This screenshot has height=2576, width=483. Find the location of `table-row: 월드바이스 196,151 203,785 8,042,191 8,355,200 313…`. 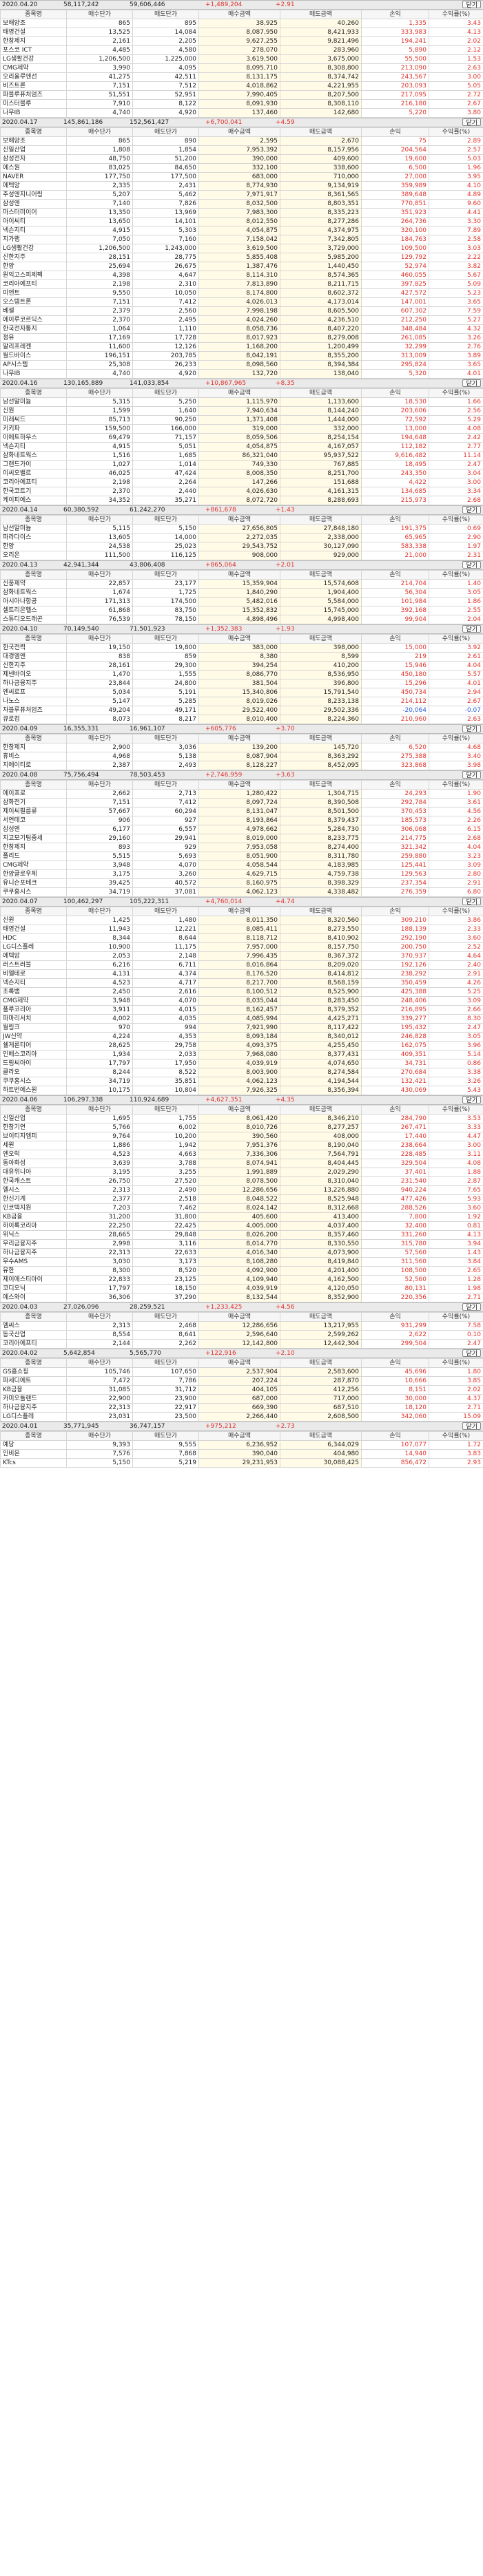

table-row: 월드바이스 196,151 203,785 8,042,191 8,355,200 313… is located at coordinates (241, 356).